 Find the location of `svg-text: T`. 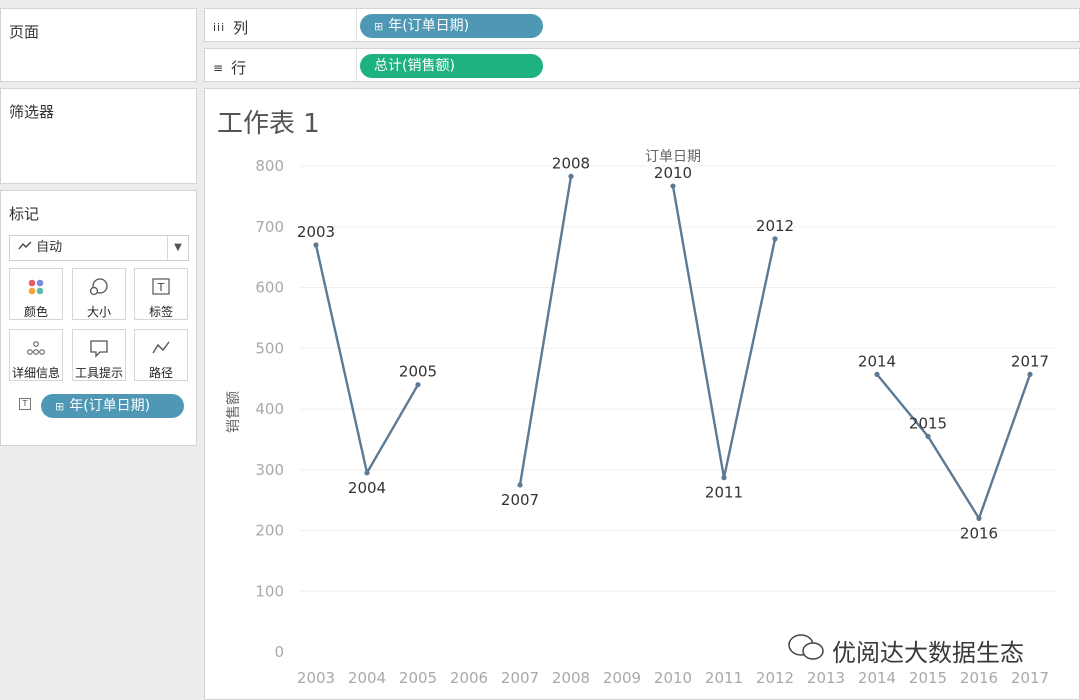

svg-text: T is located at coordinates (161, 287).